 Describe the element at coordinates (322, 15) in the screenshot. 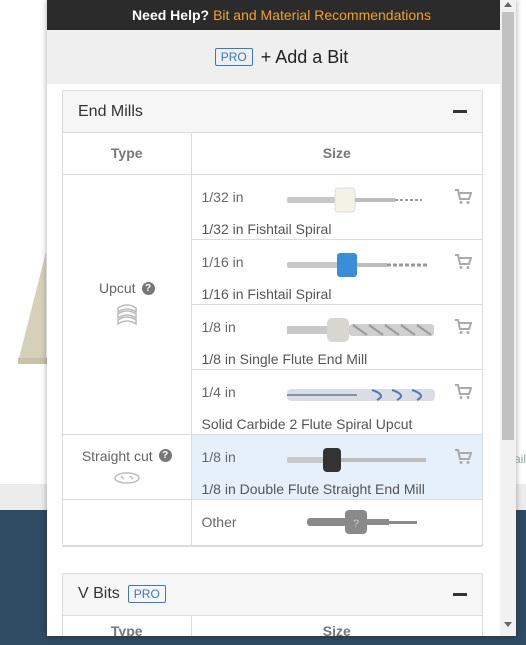

I see `recommendations-link: Bit and Material Recommendations` at that location.